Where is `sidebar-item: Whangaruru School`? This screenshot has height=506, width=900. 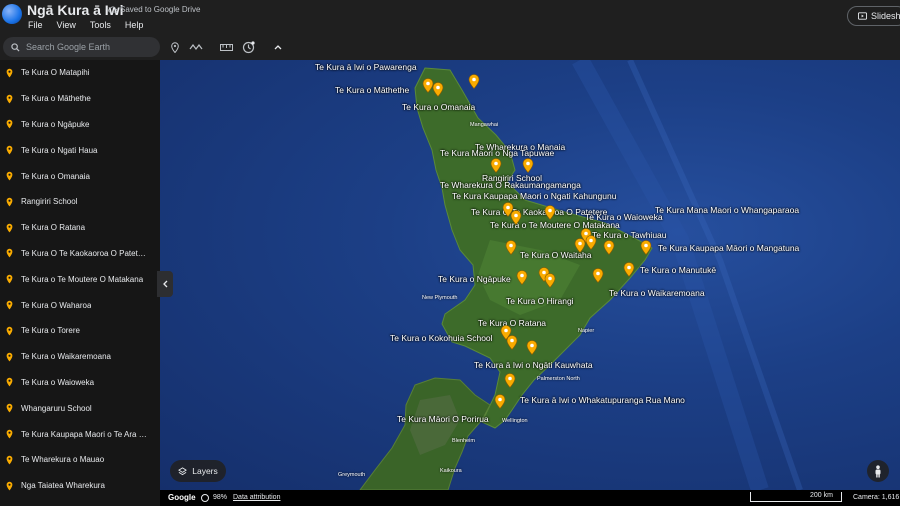 sidebar-item: Whangaruru School is located at coordinates (80, 408).